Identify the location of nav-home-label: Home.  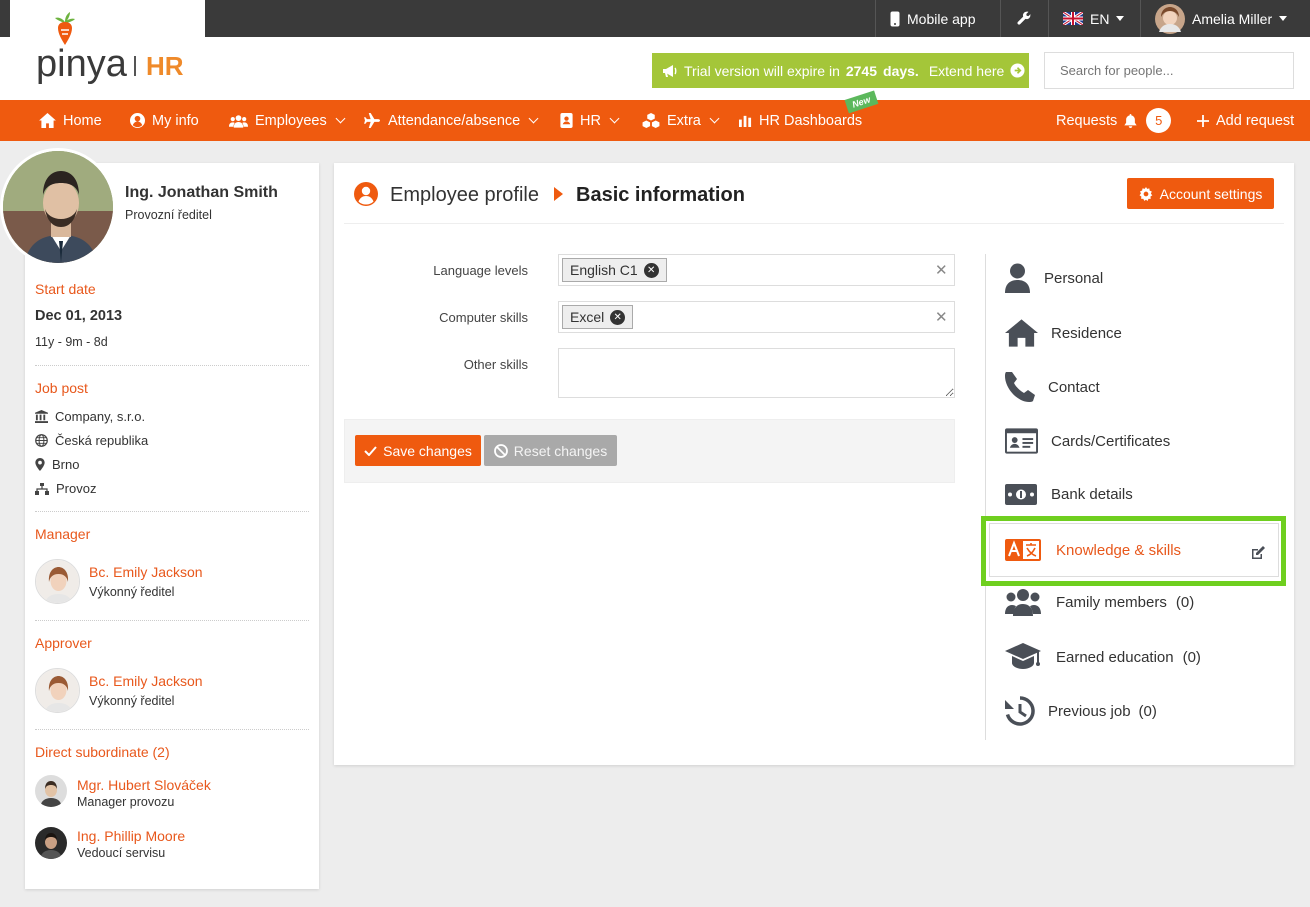
(82, 120).